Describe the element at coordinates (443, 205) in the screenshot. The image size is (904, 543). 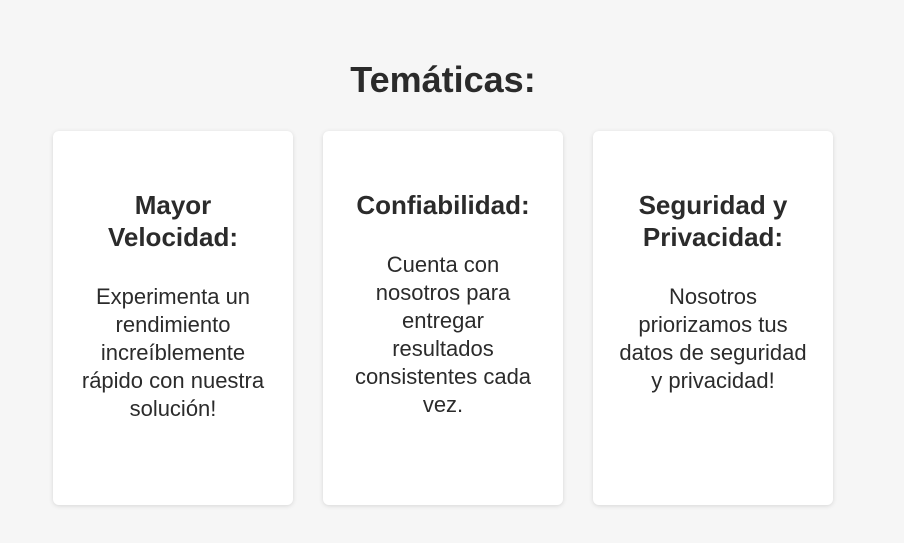
I see `card-title: Confiabilidad:` at that location.